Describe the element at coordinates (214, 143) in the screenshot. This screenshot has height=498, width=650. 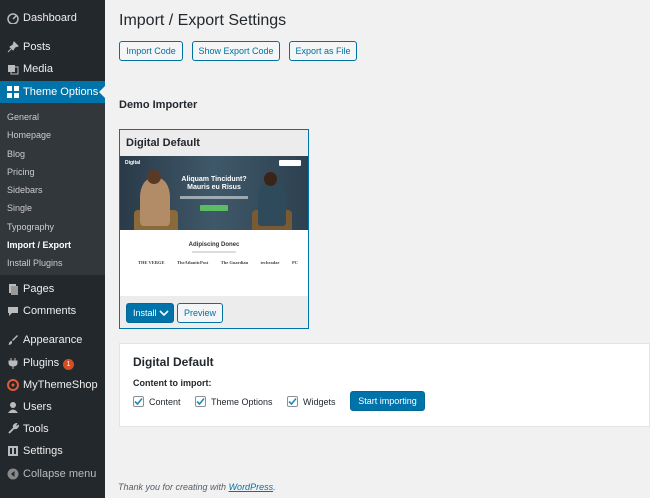
I see `demo-card-title: Digital Default` at that location.